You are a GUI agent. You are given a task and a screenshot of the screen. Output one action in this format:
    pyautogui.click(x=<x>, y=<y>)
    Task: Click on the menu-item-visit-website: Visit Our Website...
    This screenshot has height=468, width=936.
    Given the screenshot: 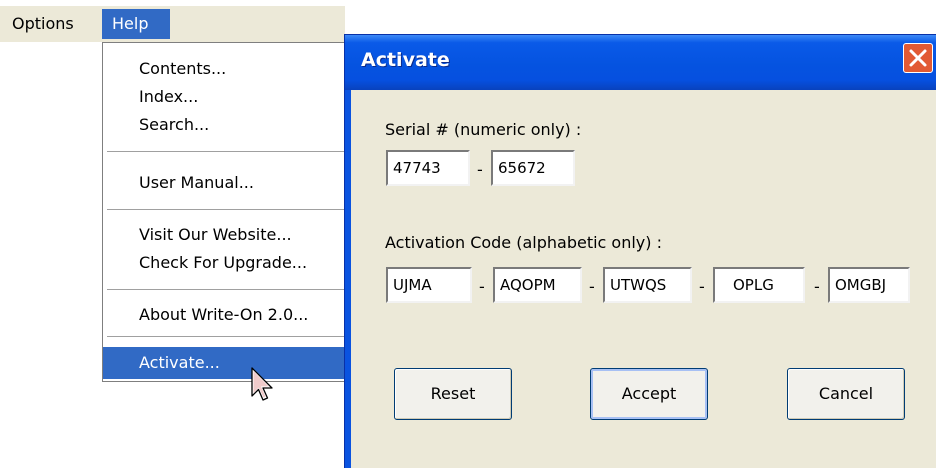 What is the action you would take?
    pyautogui.click(x=225, y=234)
    